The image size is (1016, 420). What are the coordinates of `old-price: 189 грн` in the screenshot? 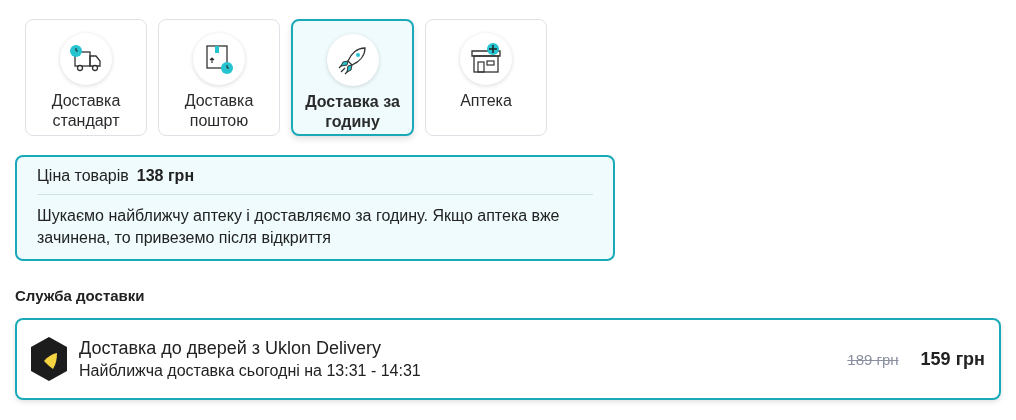 It's located at (873, 359).